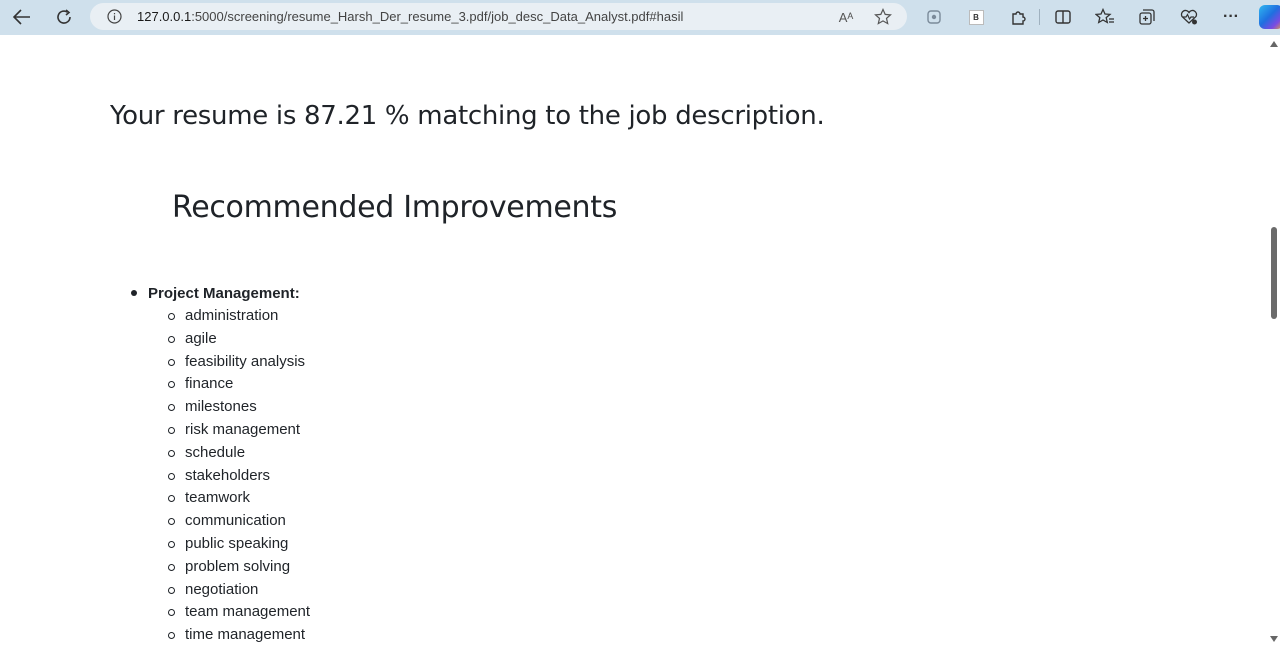 The height and width of the screenshot is (646, 1280). Describe the element at coordinates (224, 293) in the screenshot. I see `category-label: Project Management:` at that location.